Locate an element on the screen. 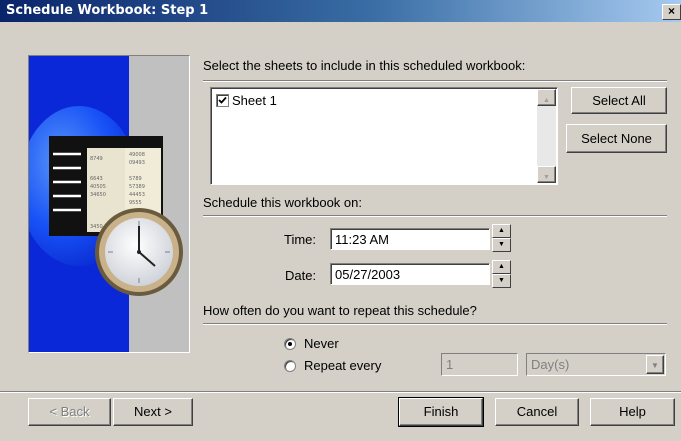 The height and width of the screenshot is (441, 681). never-label: Never is located at coordinates (321, 343).